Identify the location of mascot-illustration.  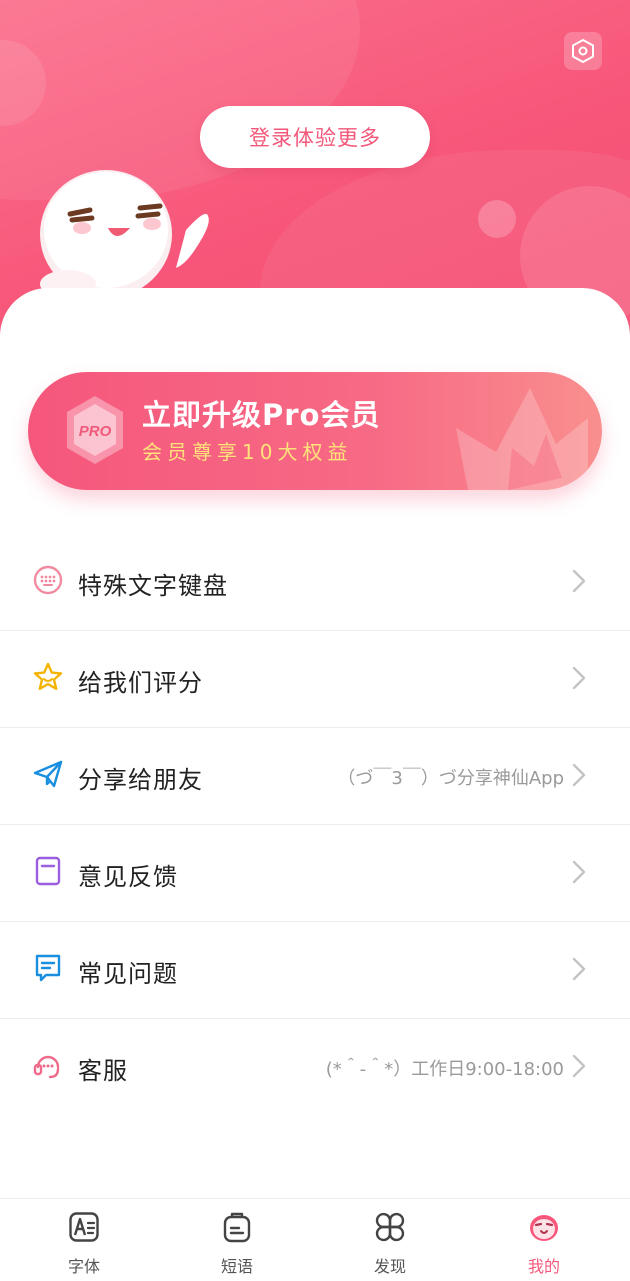
(124, 234).